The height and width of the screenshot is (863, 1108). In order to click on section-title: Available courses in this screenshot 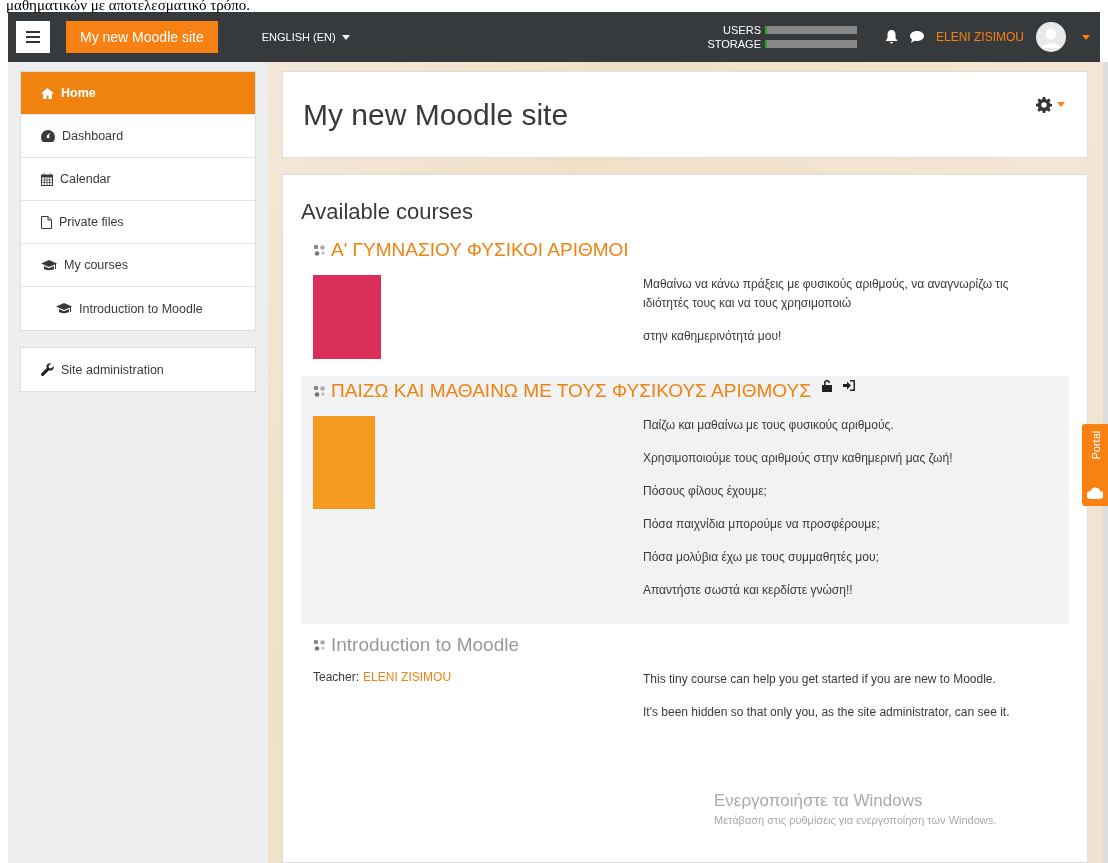, I will do `click(388, 212)`.